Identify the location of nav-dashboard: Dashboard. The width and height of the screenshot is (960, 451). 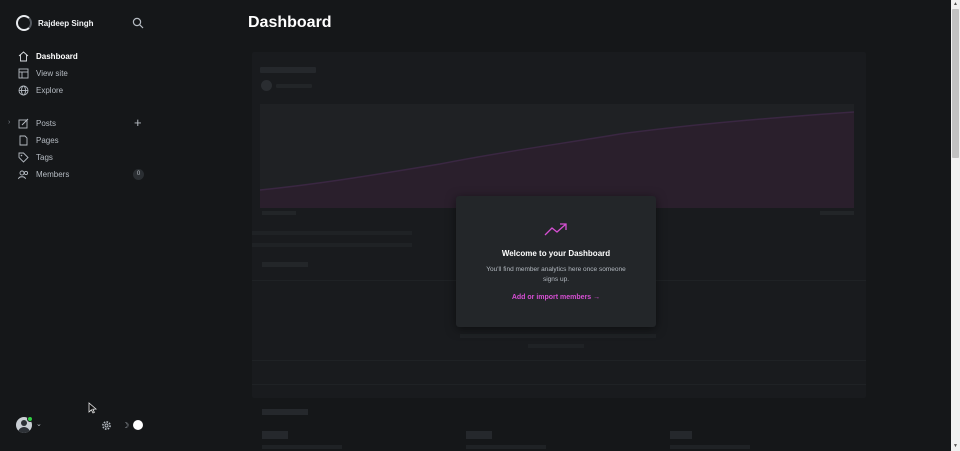
(80, 56).